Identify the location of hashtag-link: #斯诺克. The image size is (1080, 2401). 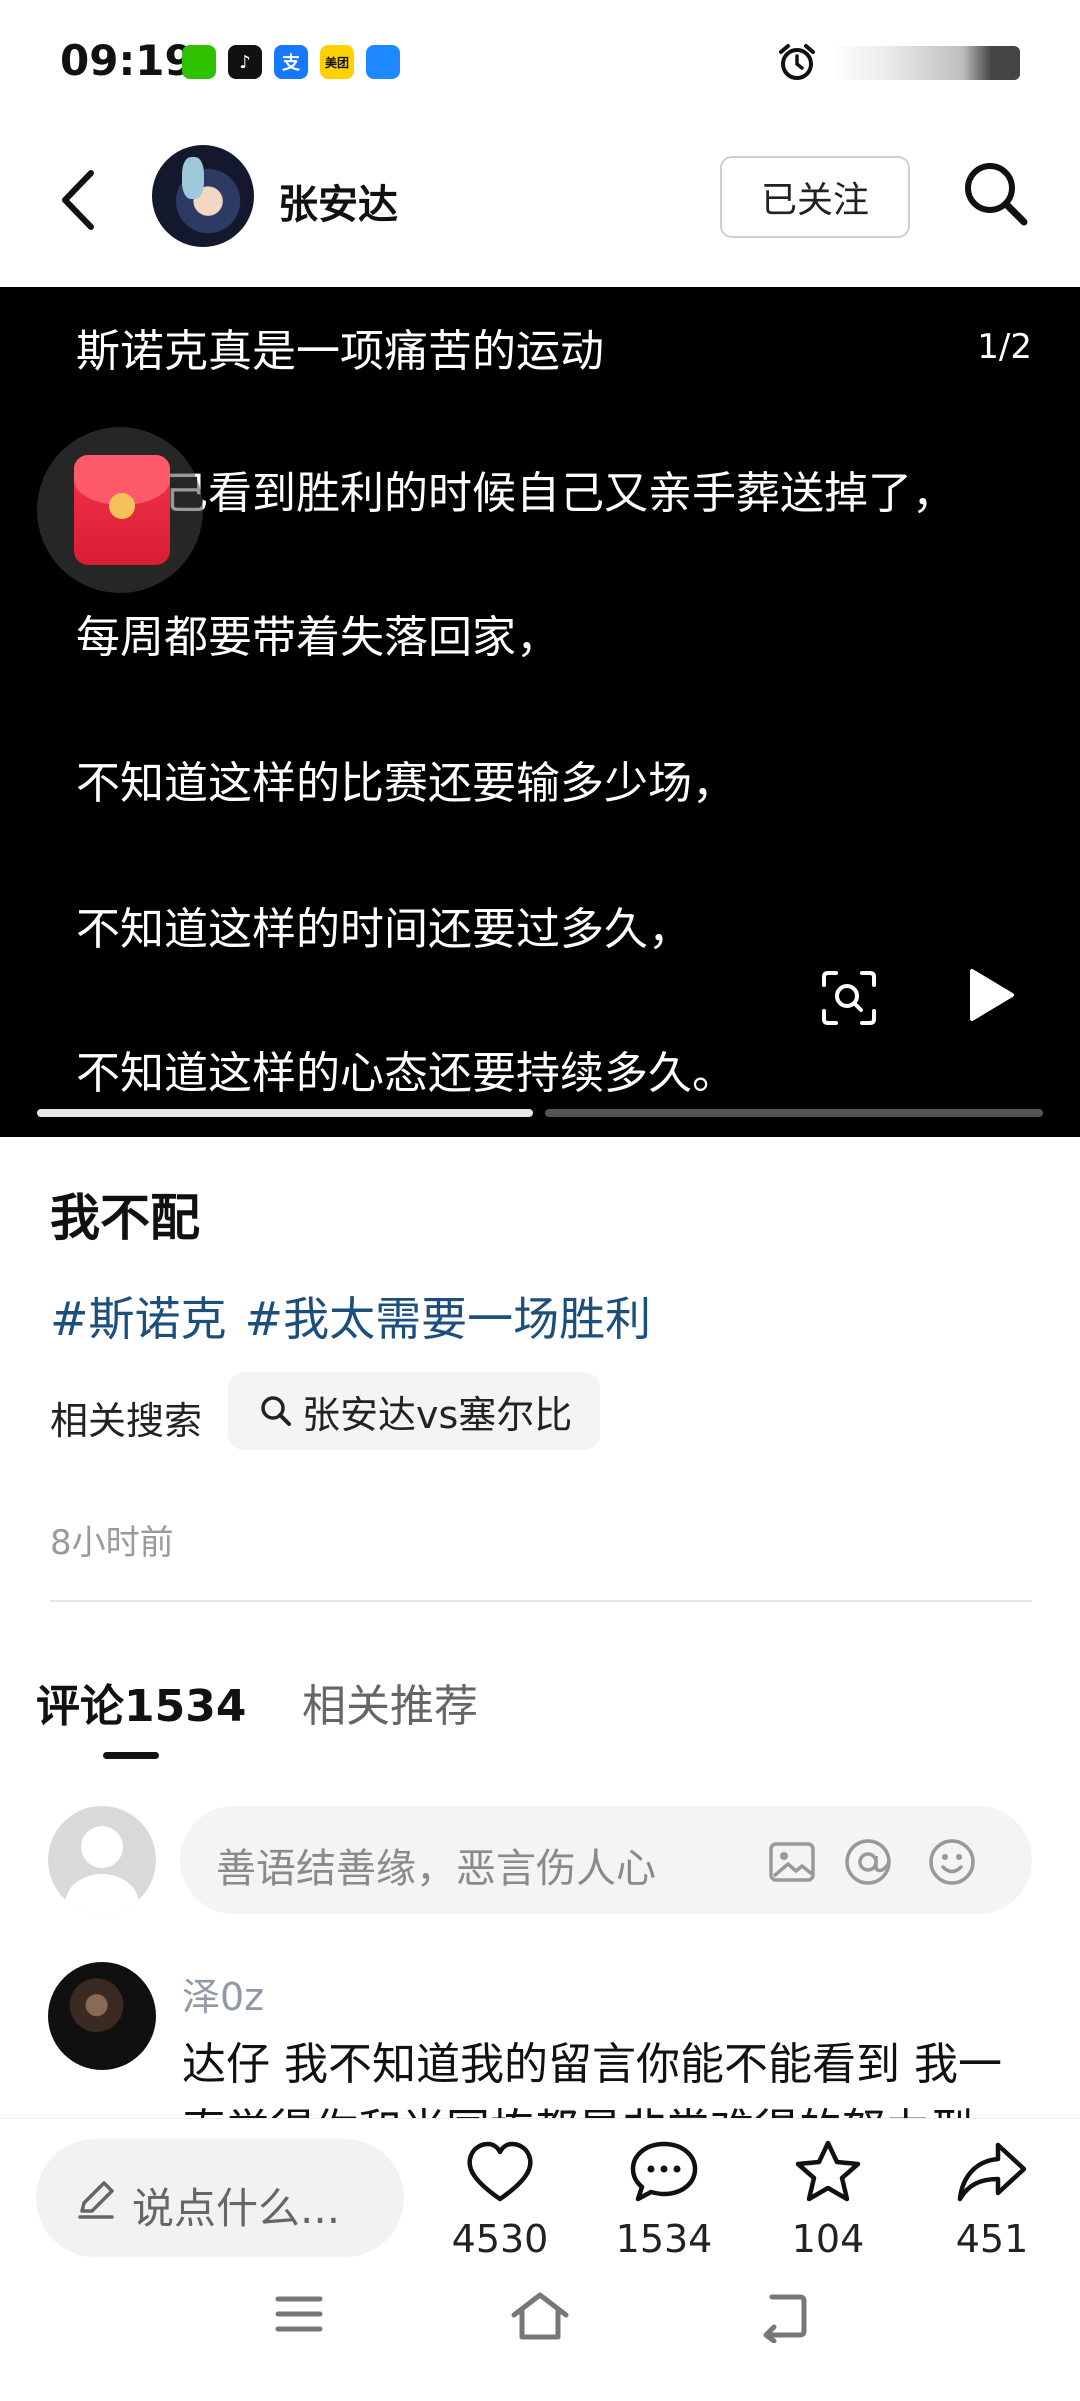
(138, 1319).